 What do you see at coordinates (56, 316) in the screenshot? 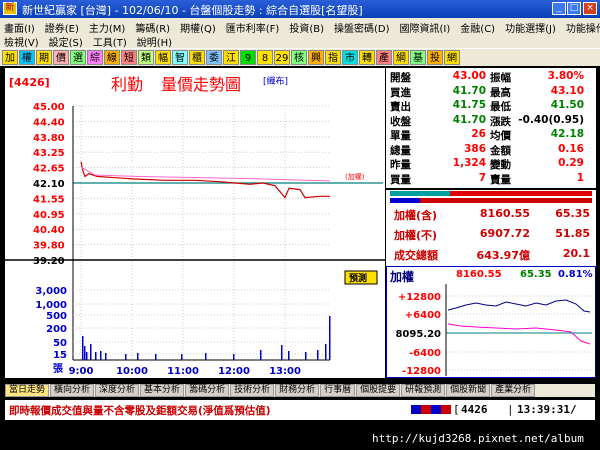
I see `volume-tick-label: 500` at bounding box center [56, 316].